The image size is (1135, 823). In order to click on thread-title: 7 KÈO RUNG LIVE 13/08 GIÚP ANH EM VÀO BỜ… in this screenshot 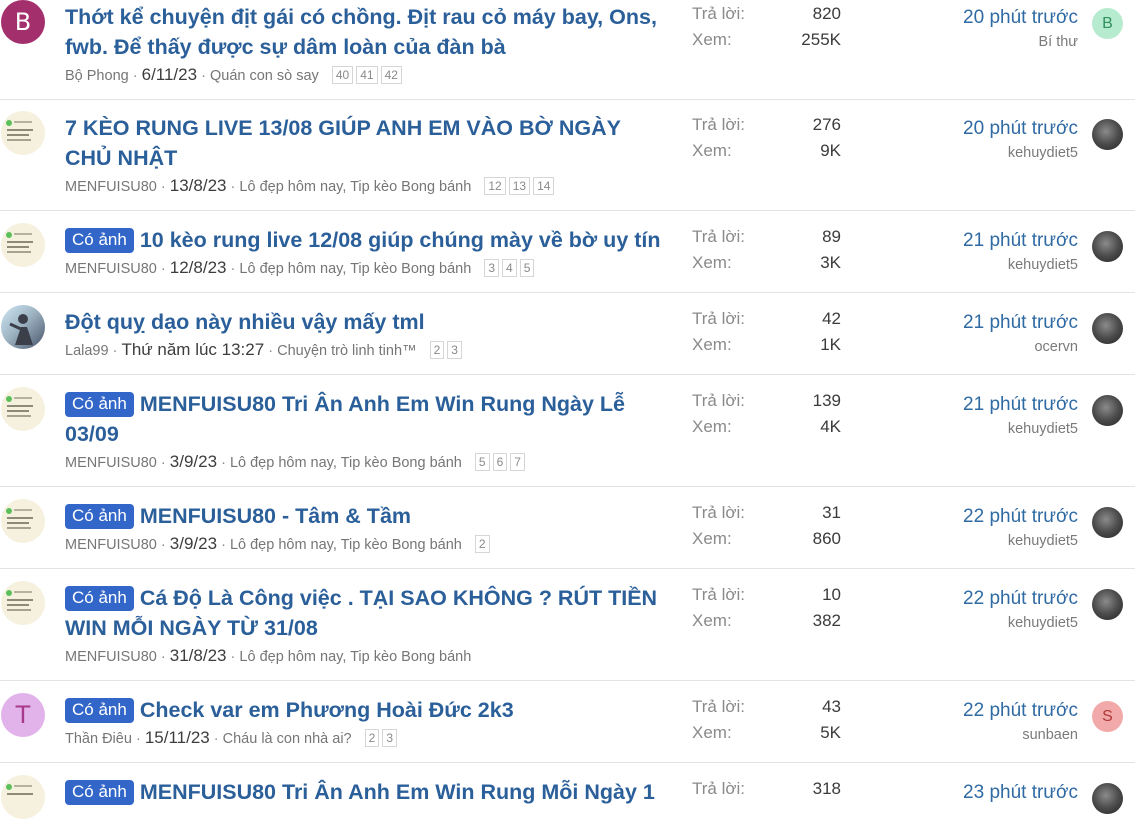, I will do `click(365, 143)`.